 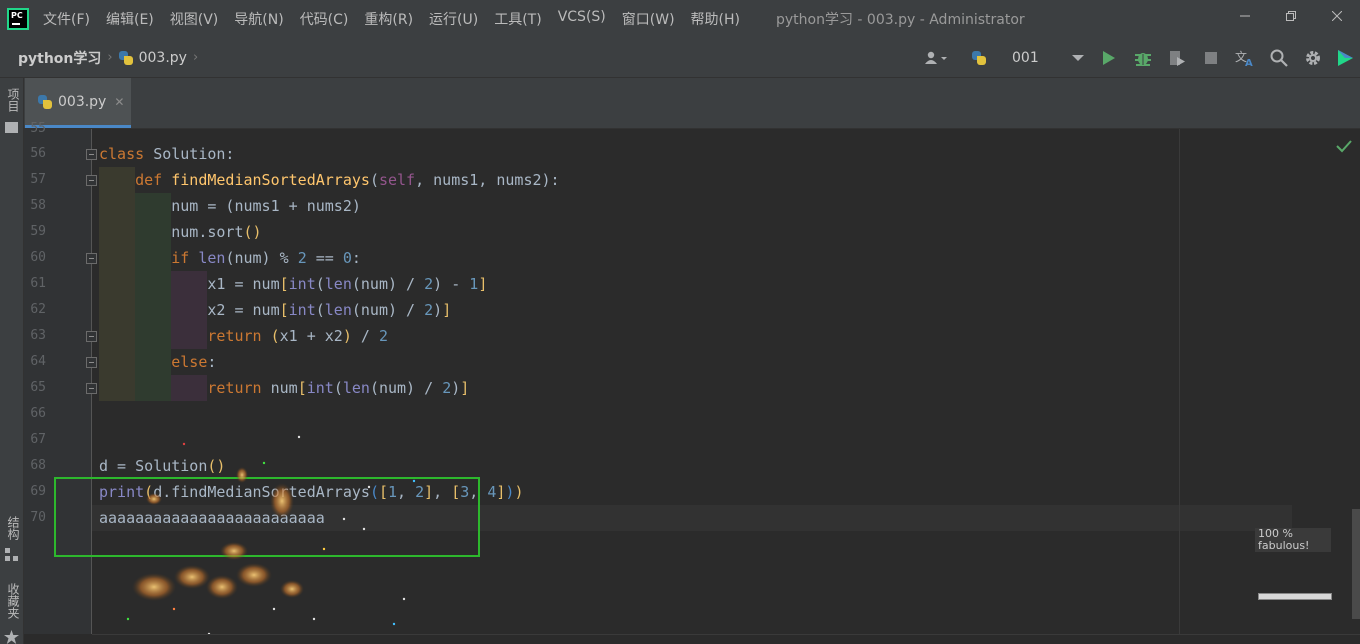 What do you see at coordinates (82, 101) in the screenshot?
I see `tab-label: 003.py` at bounding box center [82, 101].